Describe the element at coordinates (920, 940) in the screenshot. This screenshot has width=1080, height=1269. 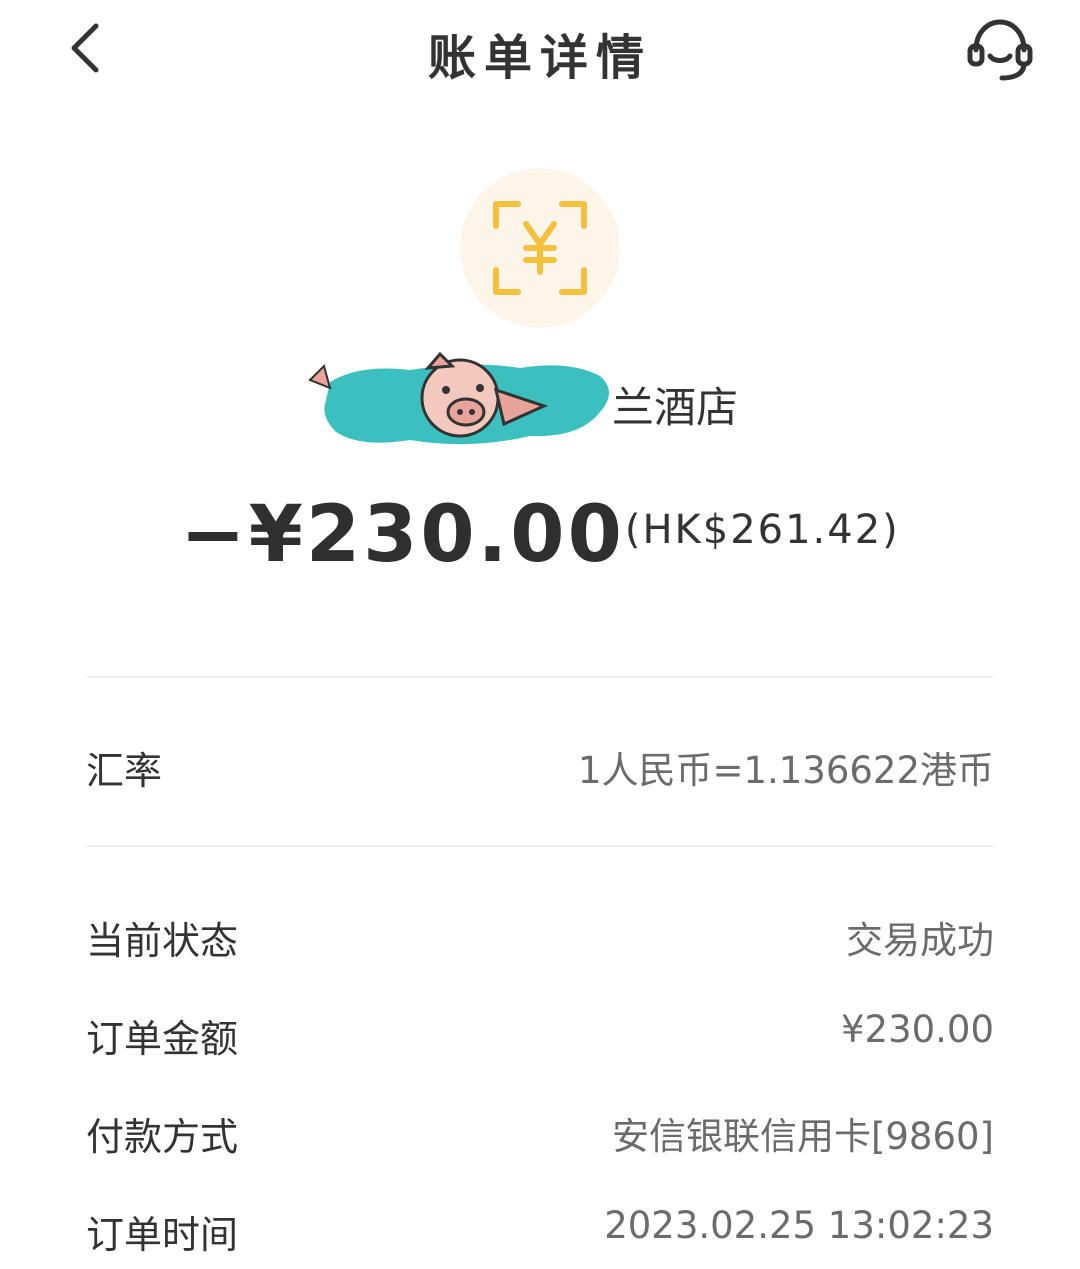
I see `status-value: 交易成功` at that location.